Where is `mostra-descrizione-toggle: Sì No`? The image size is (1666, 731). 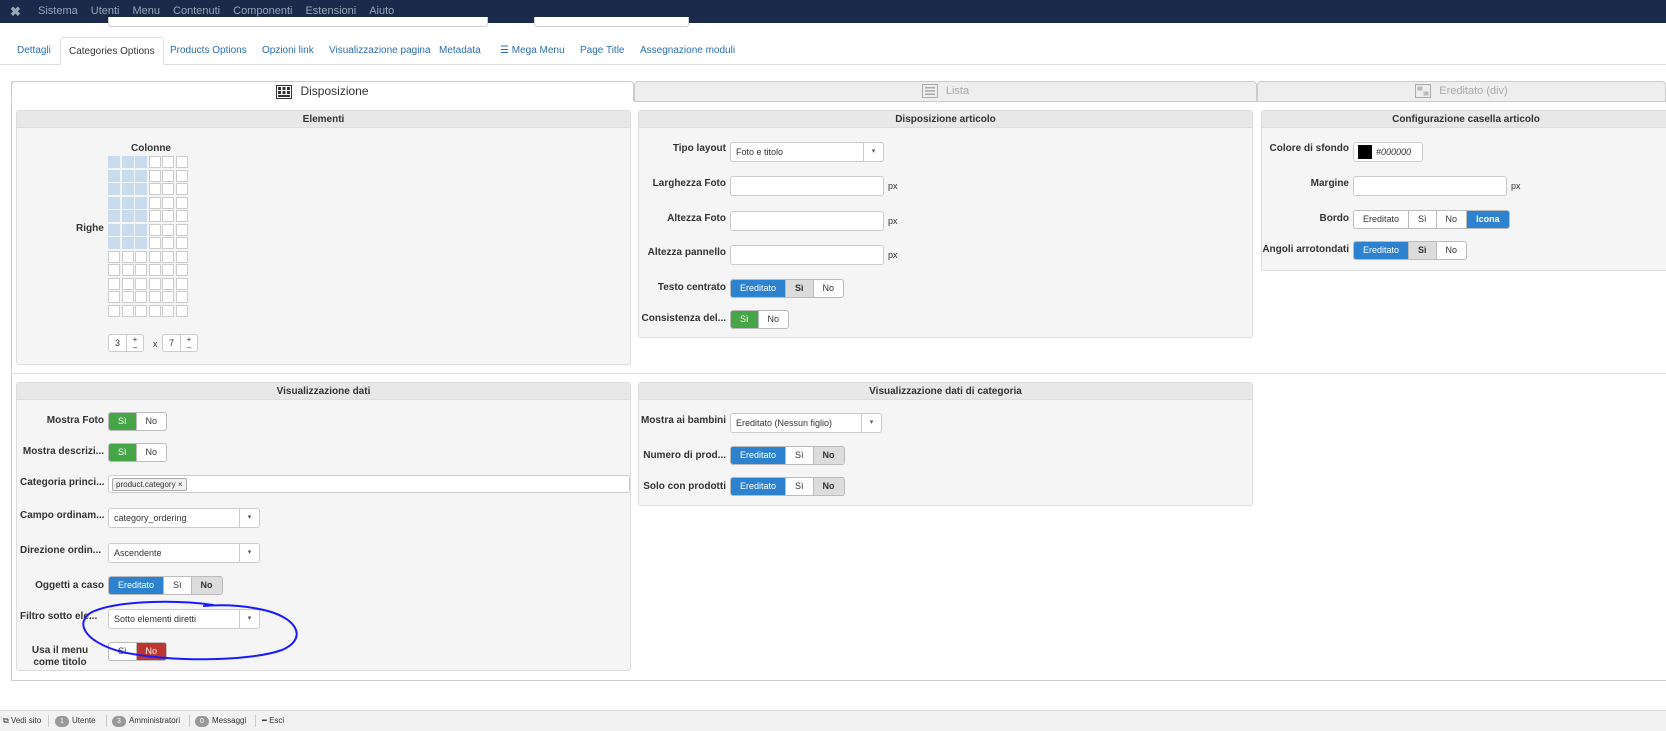 mostra-descrizione-toggle: Sì No is located at coordinates (138, 452).